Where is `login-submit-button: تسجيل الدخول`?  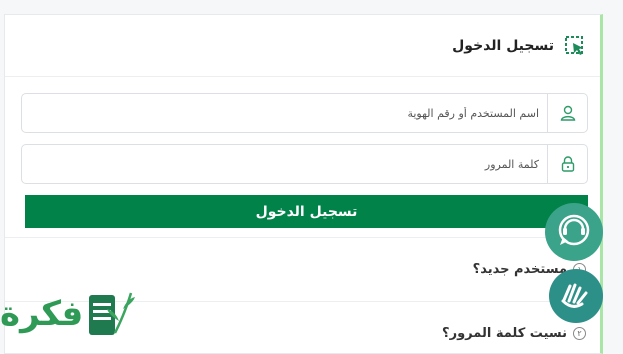 login-submit-button: تسجيل الدخول is located at coordinates (306, 211).